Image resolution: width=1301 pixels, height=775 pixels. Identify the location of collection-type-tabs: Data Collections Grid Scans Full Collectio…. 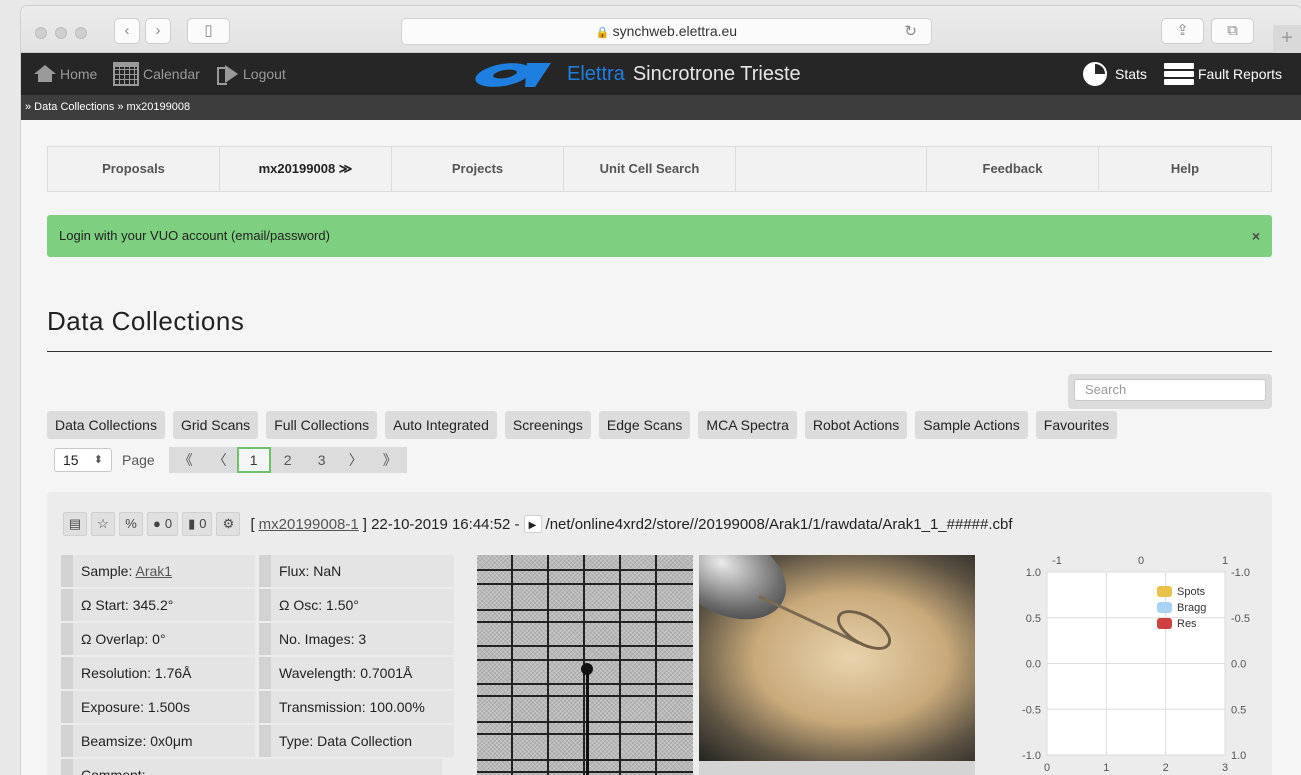
(582, 425).